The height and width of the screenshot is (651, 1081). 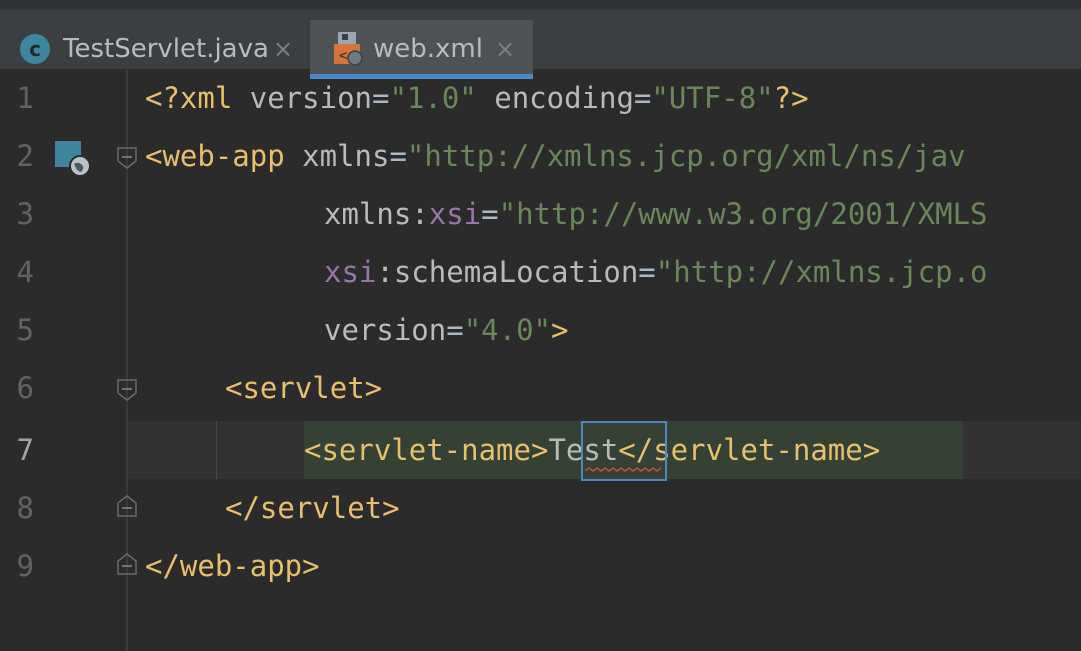 What do you see at coordinates (540, 450) in the screenshot?
I see `code-line-active: 7 <servlet-name>Test</servlet-name>` at bounding box center [540, 450].